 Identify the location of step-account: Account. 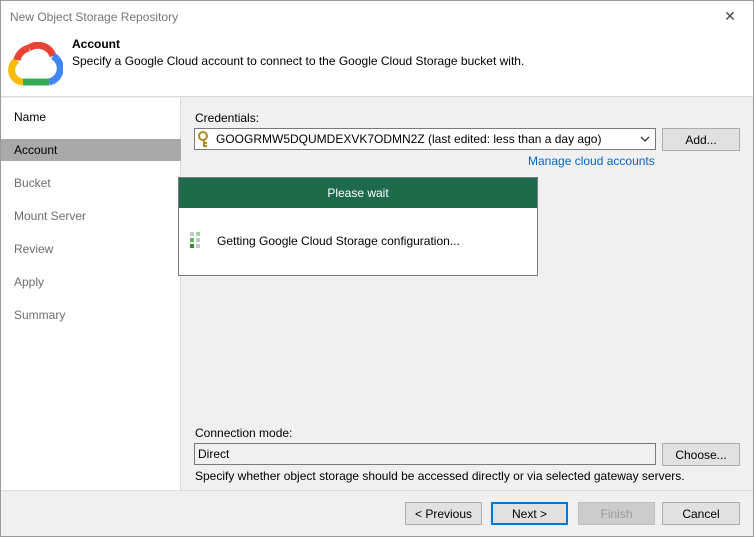
(91, 150).